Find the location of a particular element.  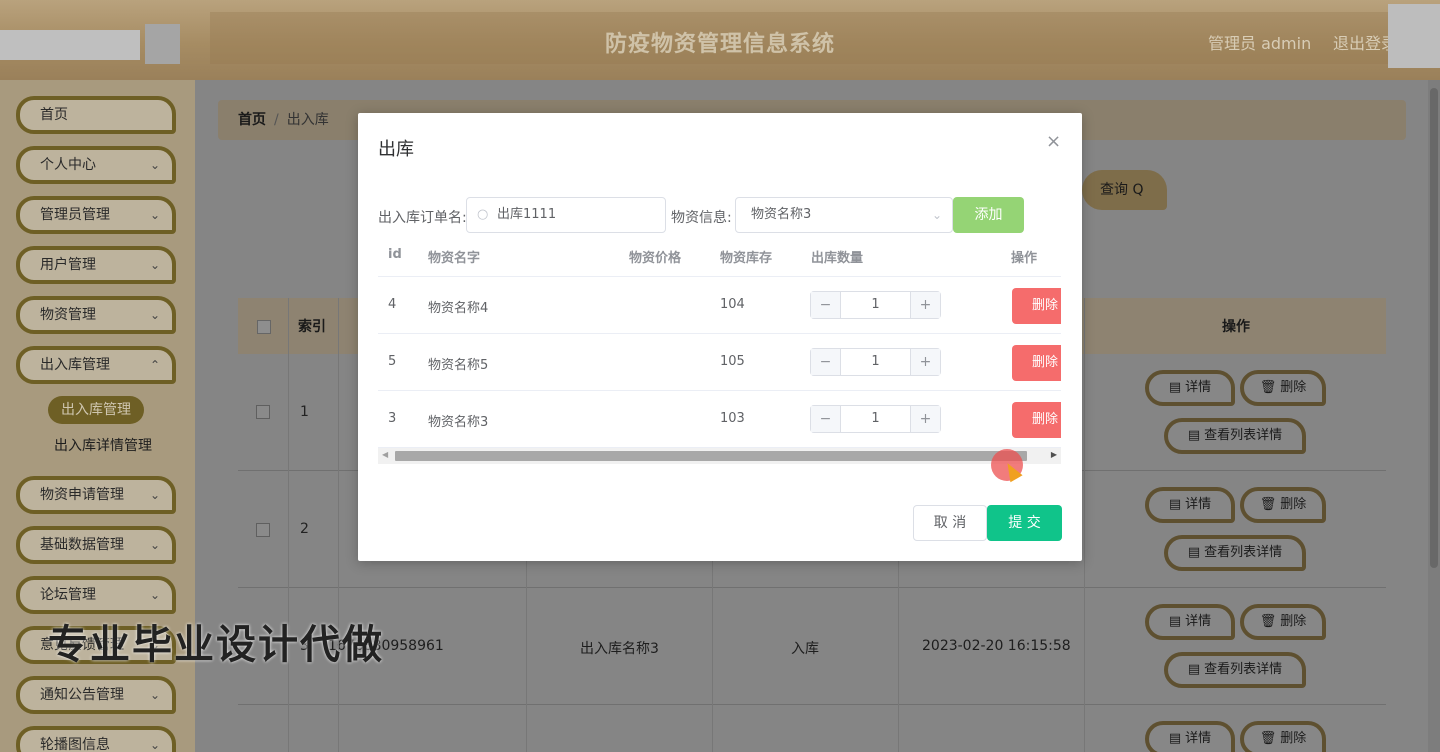

close-icon: × is located at coordinates (1053, 141).